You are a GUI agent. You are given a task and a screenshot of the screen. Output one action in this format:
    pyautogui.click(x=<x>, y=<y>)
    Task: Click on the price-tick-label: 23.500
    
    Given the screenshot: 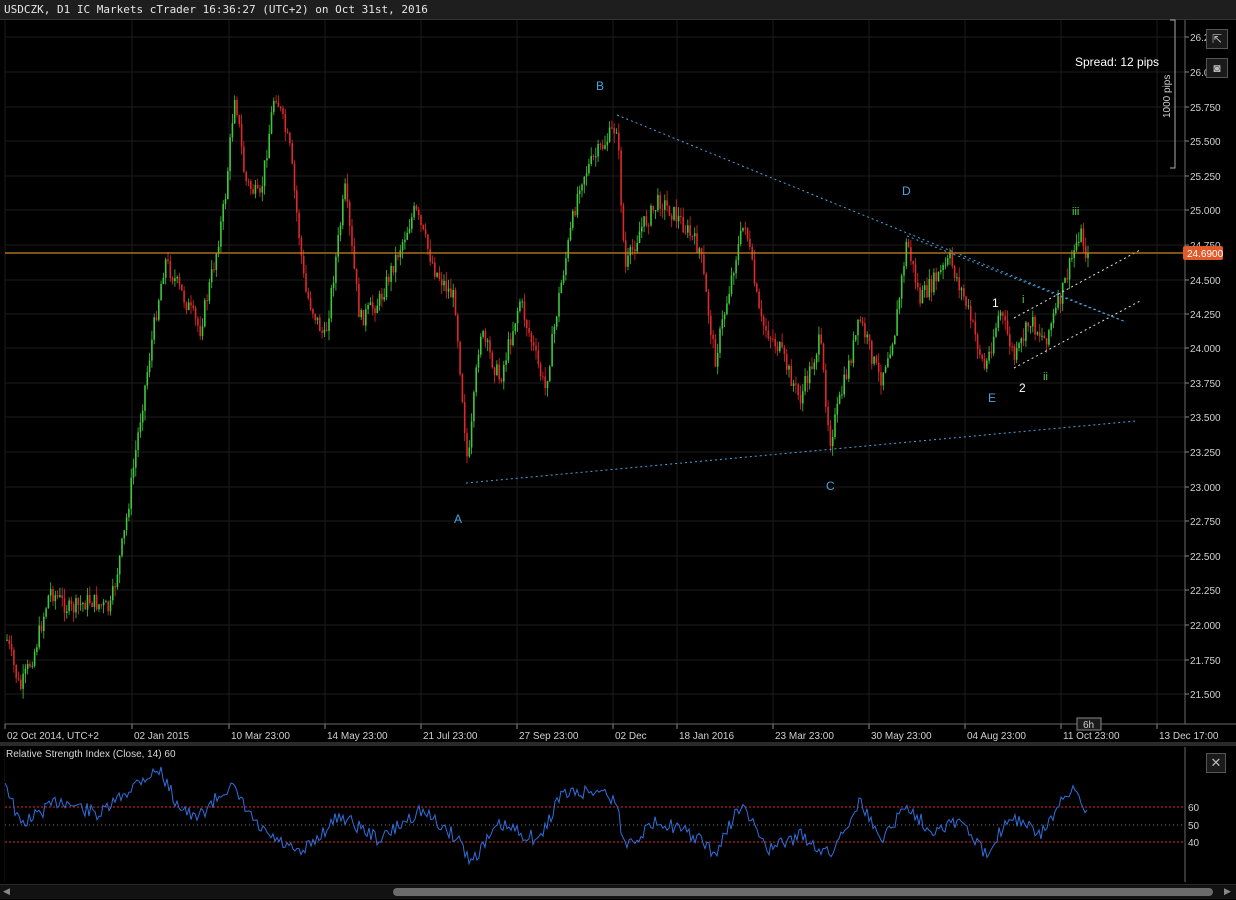 What is the action you would take?
    pyautogui.click(x=1205, y=418)
    